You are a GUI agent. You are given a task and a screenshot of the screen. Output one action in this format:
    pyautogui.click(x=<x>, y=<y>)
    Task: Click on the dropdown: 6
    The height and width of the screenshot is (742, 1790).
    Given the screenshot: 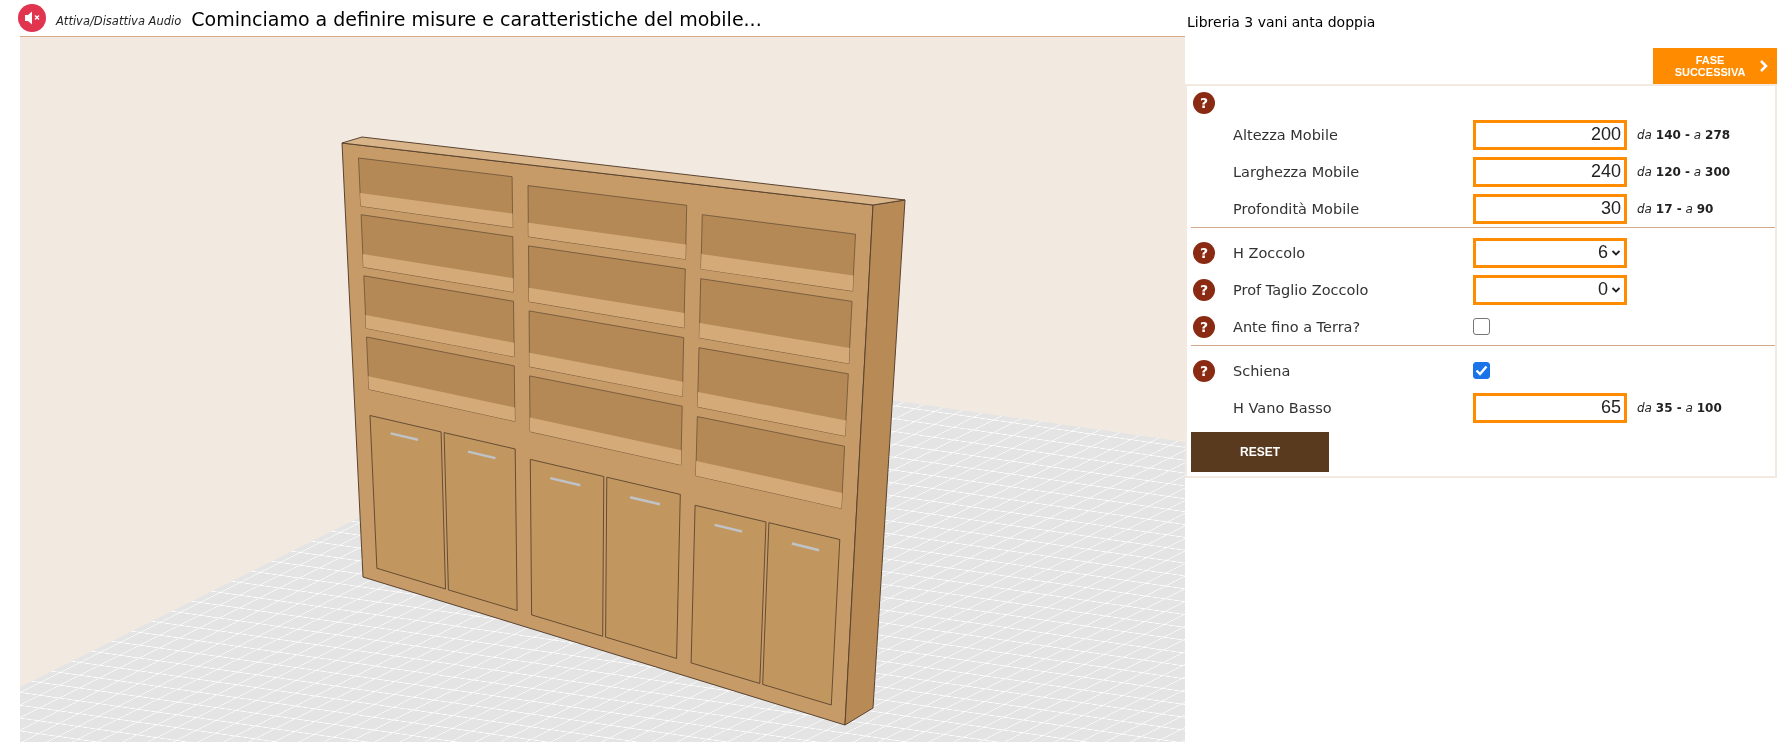 What is the action you would take?
    pyautogui.click(x=1550, y=252)
    